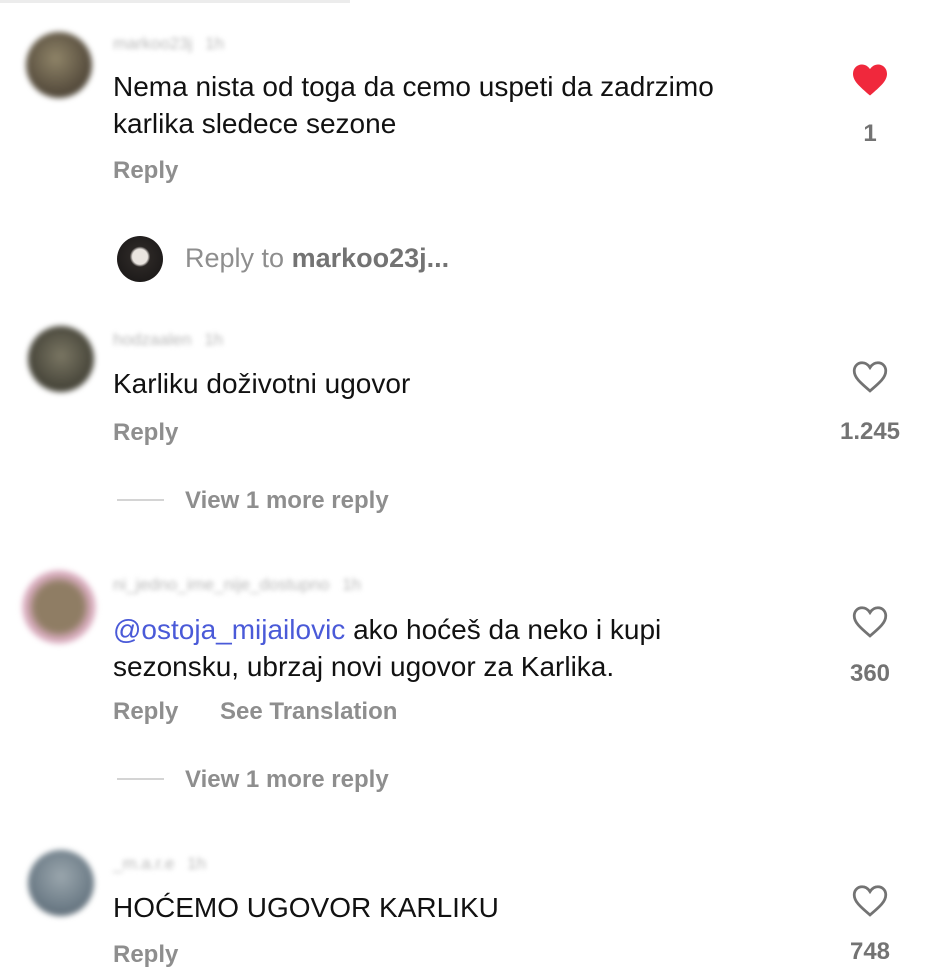 The image size is (930, 979). Describe the element at coordinates (229, 629) in the screenshot. I see `user-mention-link: @ostoja_mijailovic` at that location.